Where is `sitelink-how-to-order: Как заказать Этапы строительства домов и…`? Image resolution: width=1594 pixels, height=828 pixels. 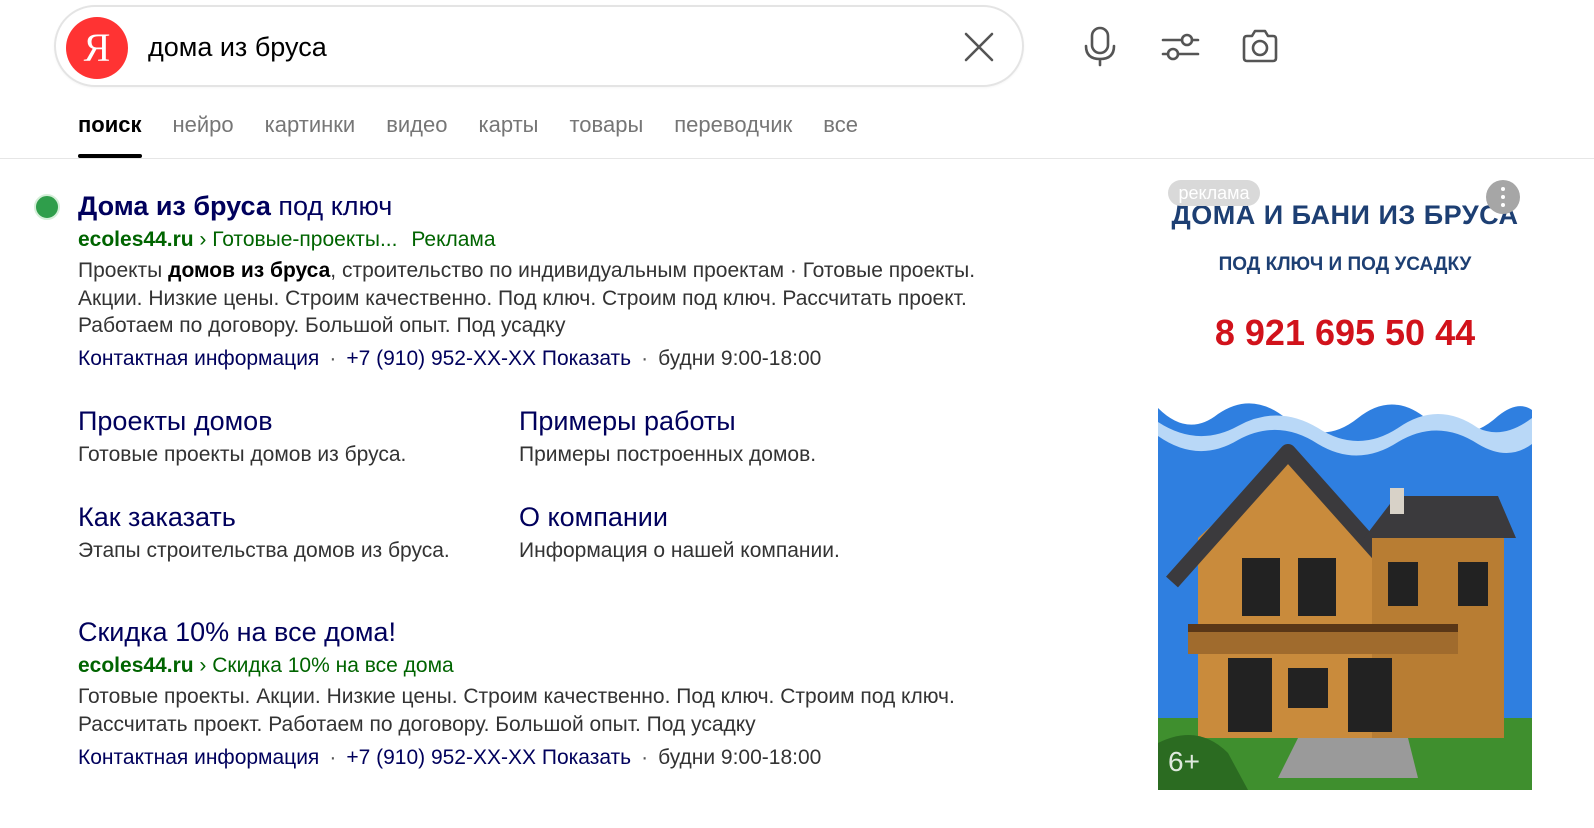
sitelink-how-to-order: Как заказать Этапы строительства домов и… is located at coordinates (264, 532).